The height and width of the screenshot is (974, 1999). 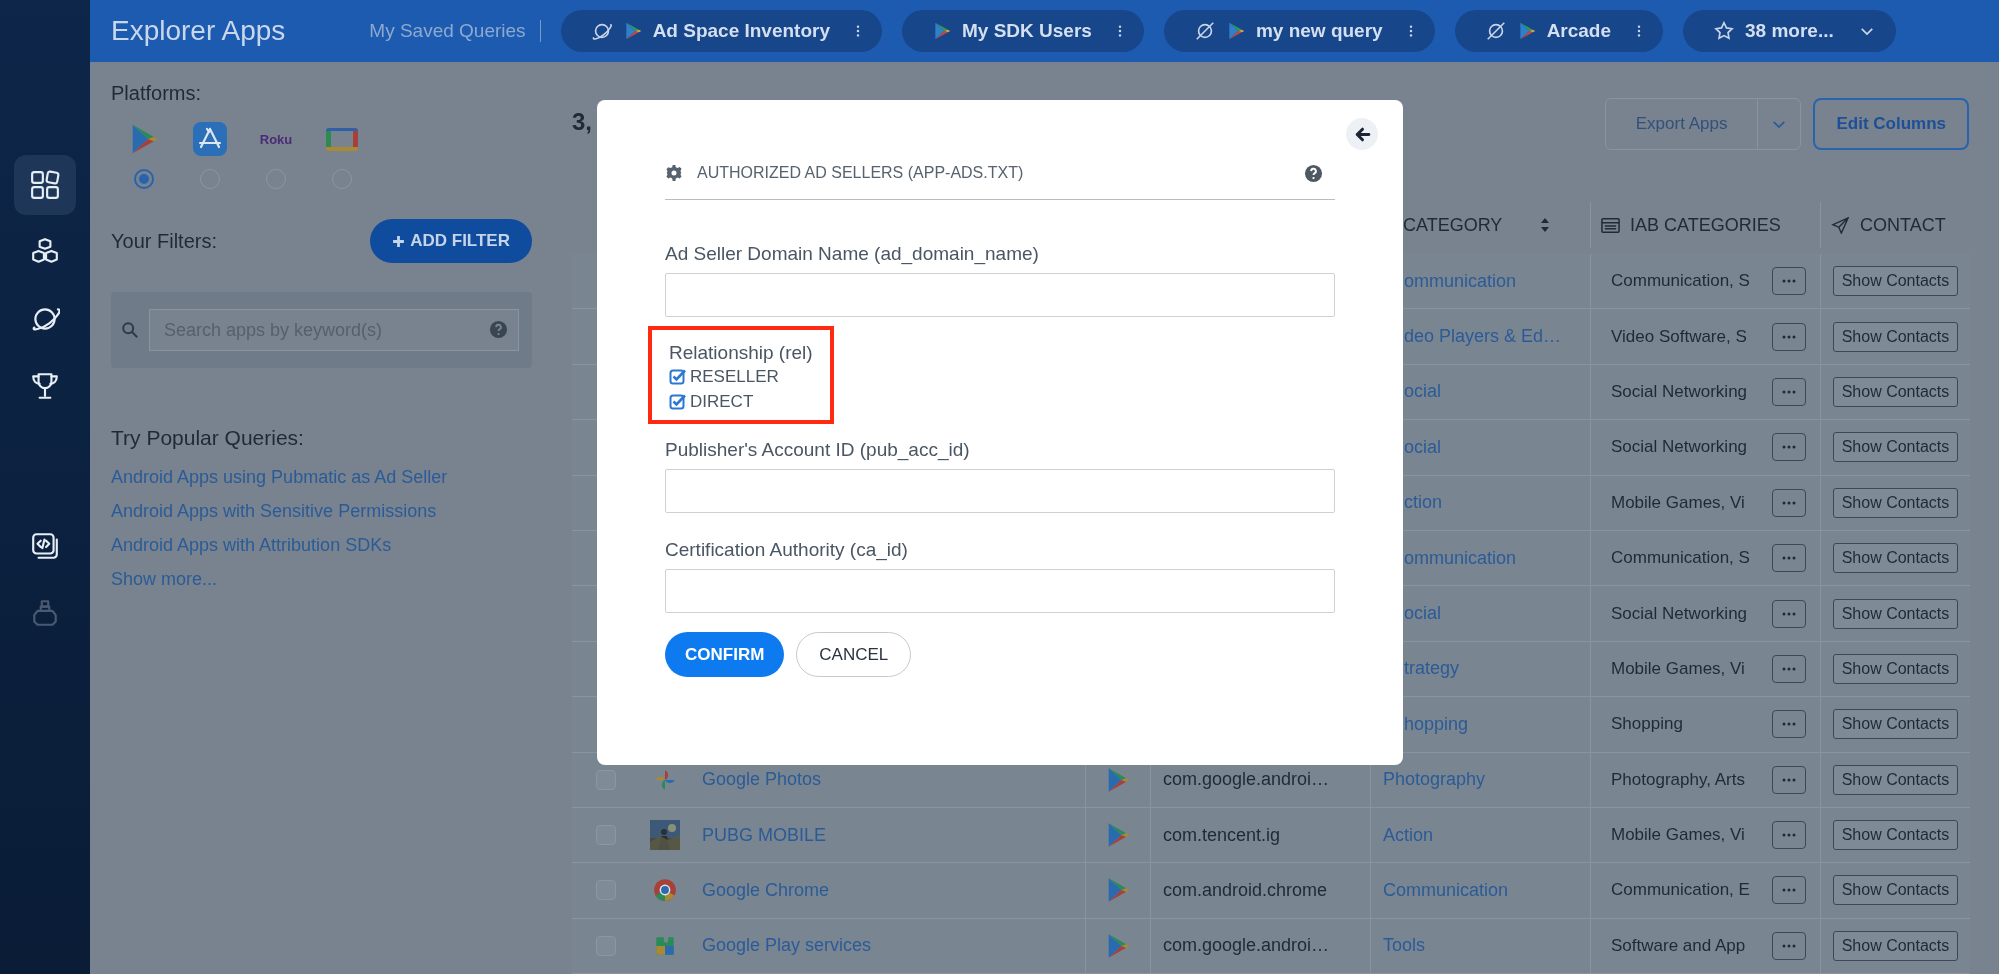 What do you see at coordinates (1446, 890) in the screenshot?
I see `category-link: Communication` at bounding box center [1446, 890].